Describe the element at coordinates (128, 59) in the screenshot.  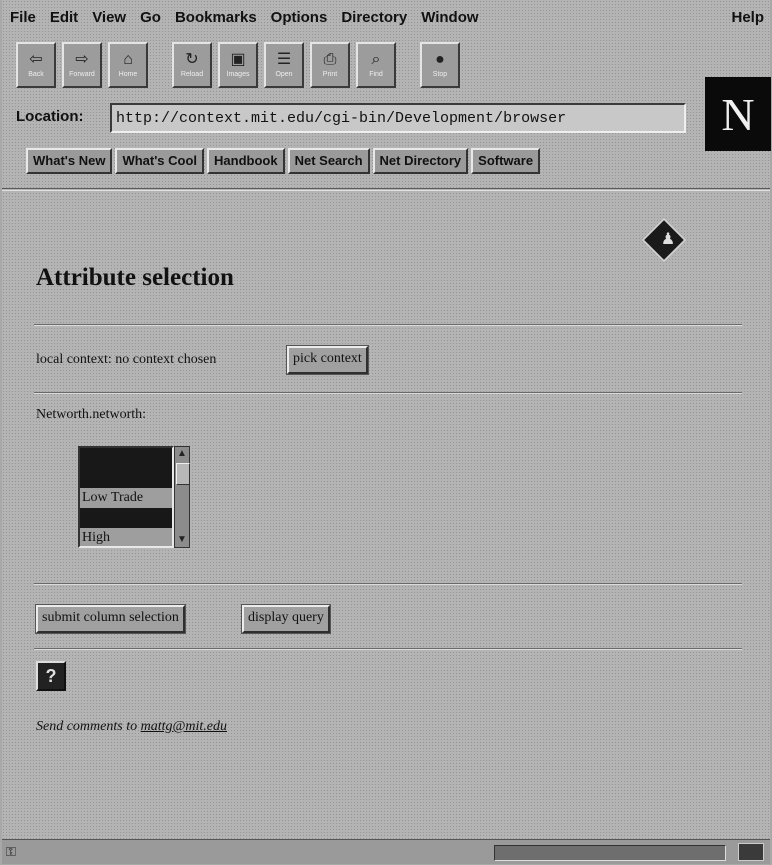
I see `home-icon: ⌂` at that location.